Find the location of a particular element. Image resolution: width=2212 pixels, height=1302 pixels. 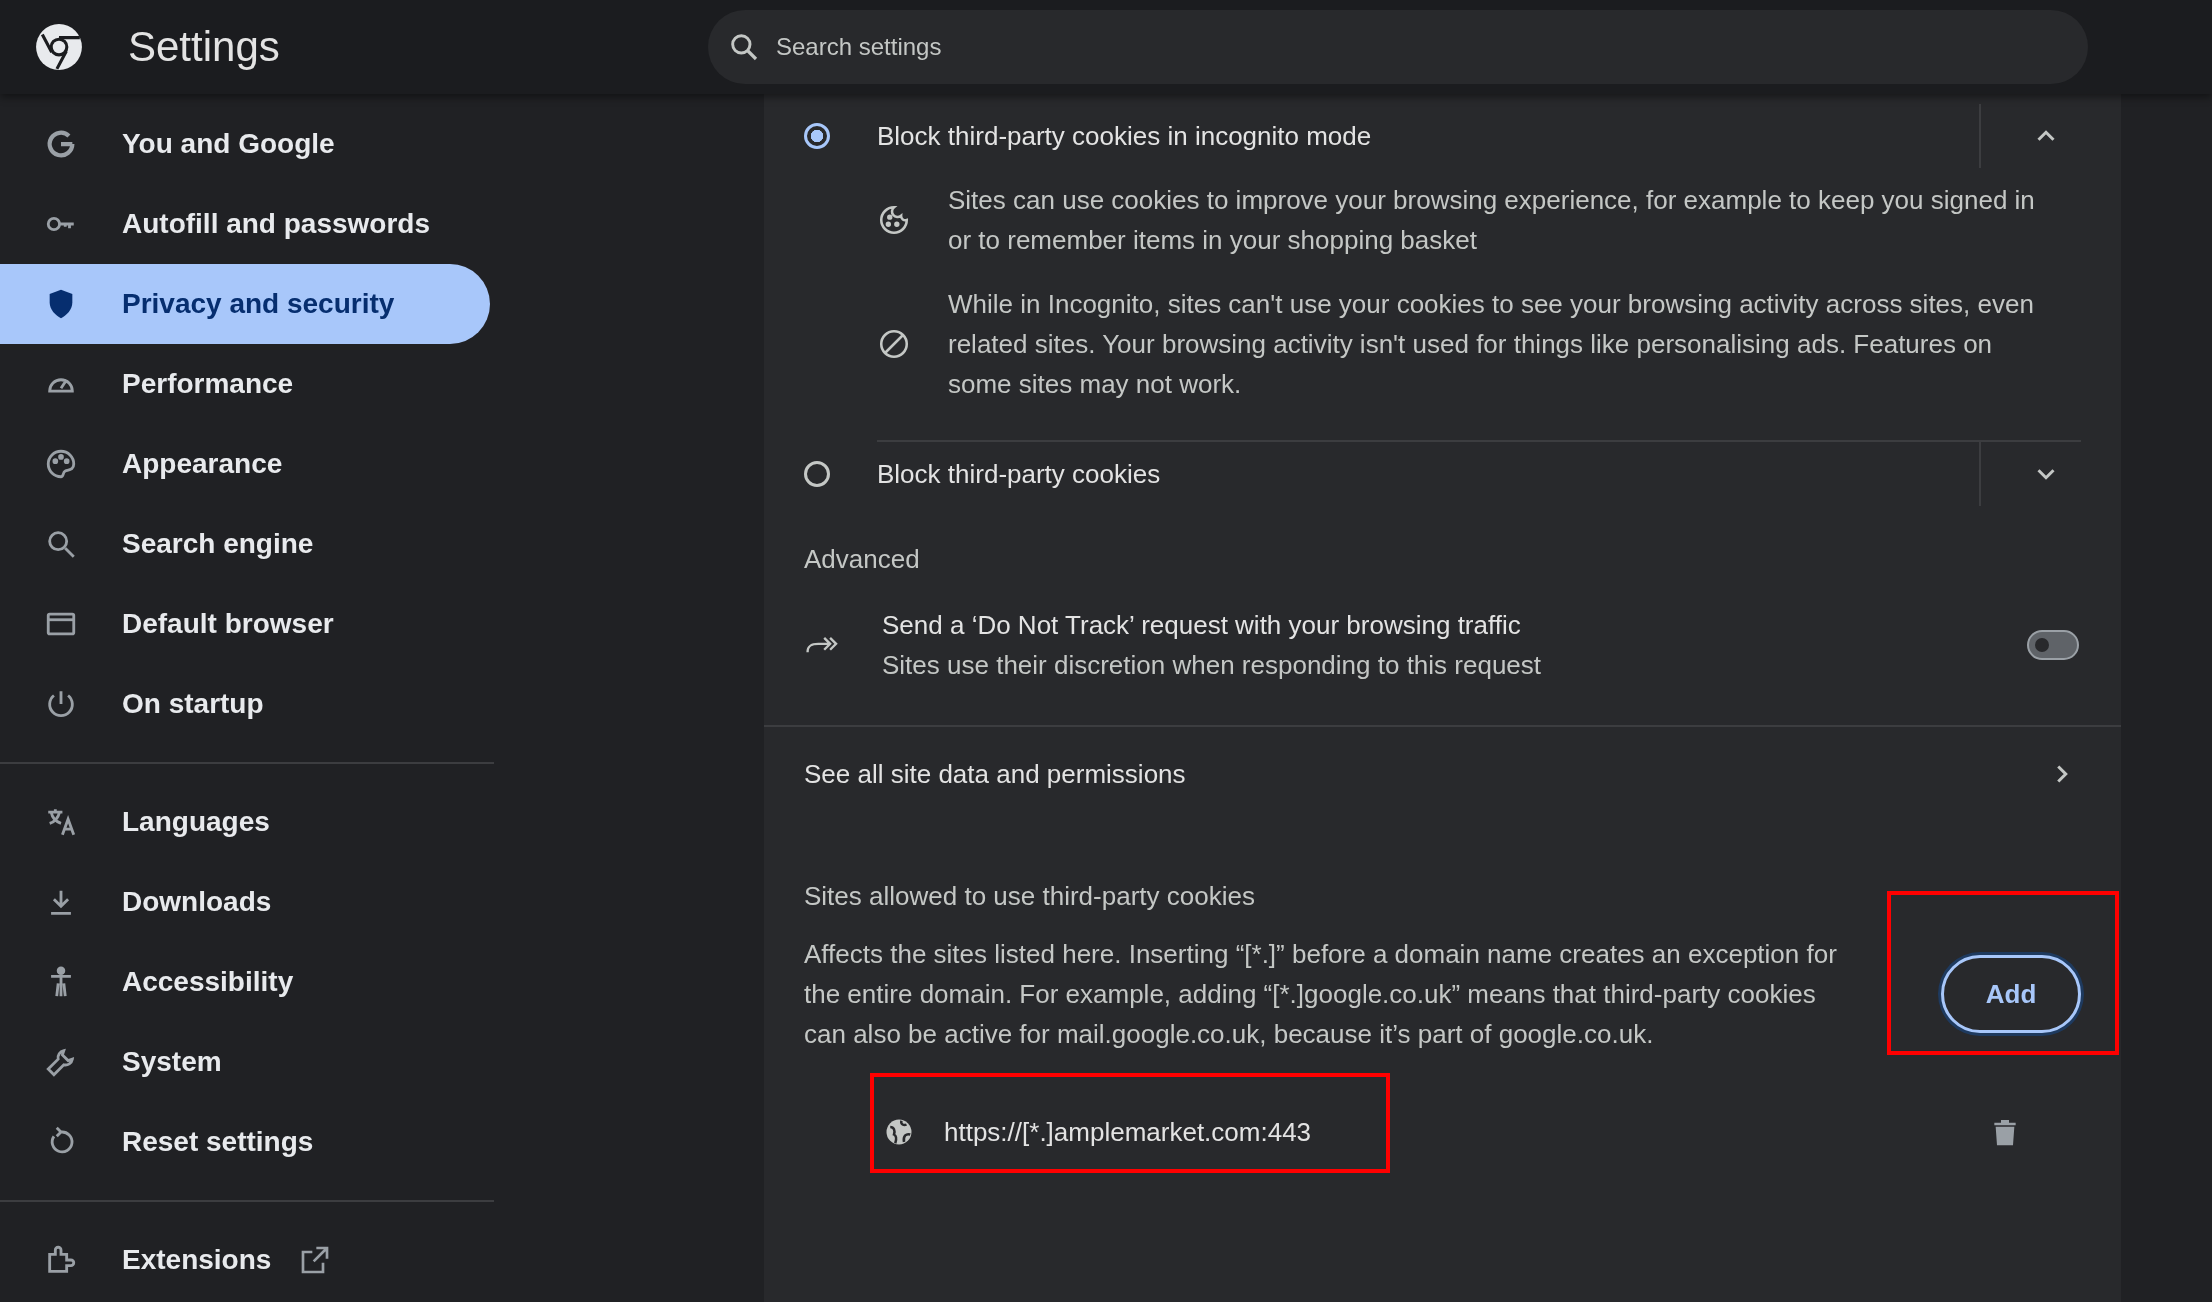

sidebar-item: Downloads is located at coordinates (245, 902).